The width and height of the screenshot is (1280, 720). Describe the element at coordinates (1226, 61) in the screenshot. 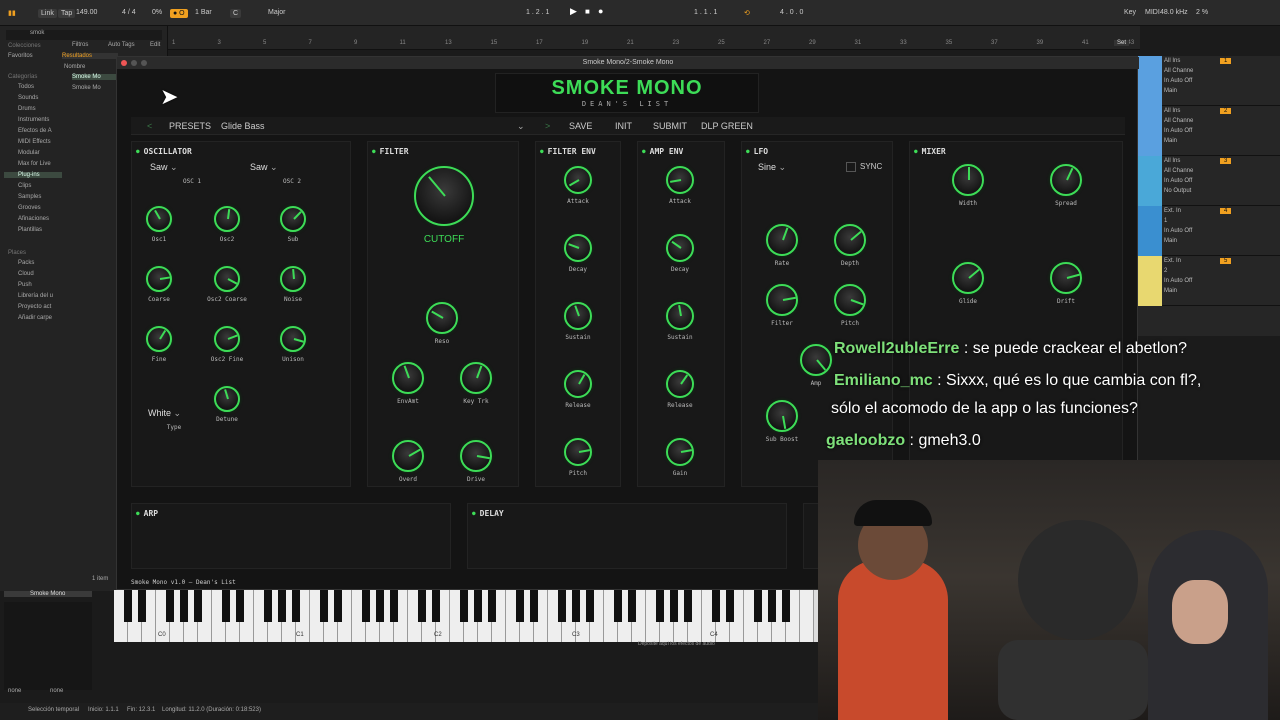

I see `track-number: 1` at that location.